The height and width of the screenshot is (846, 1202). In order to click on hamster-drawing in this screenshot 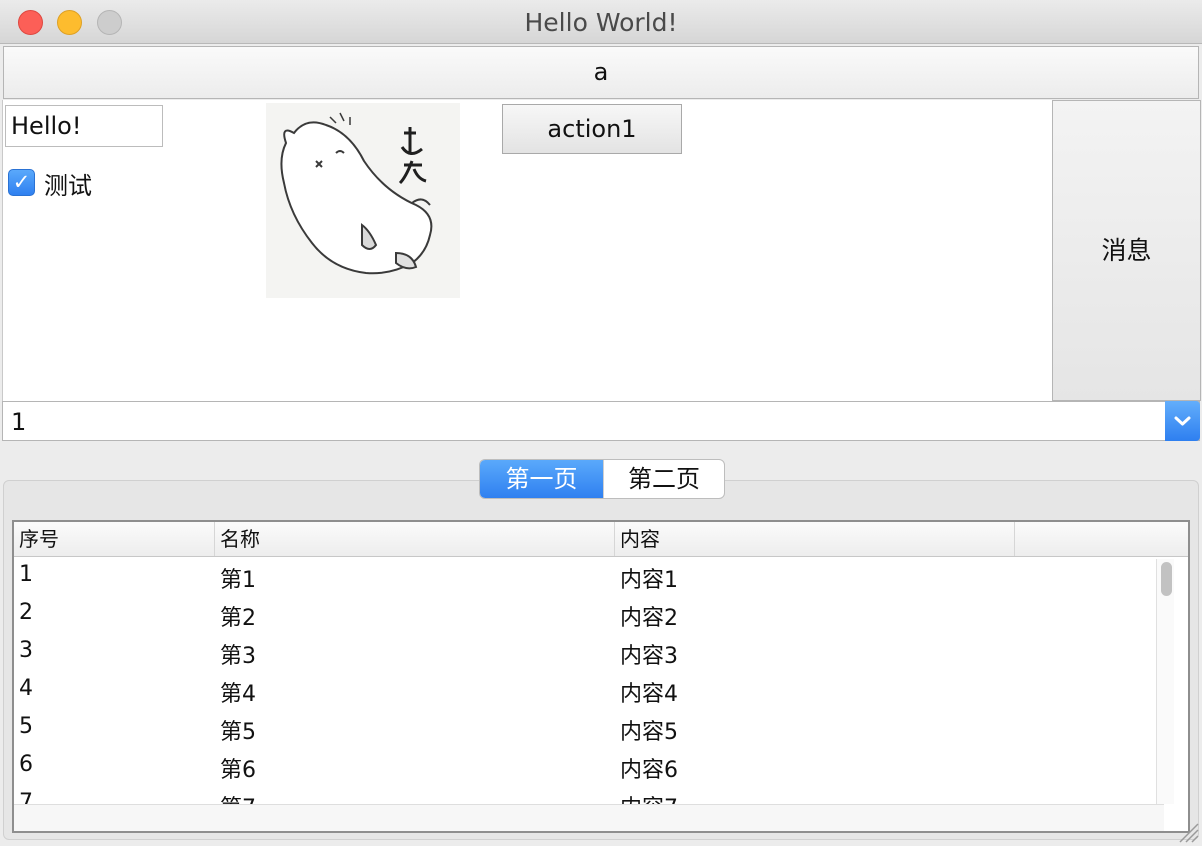, I will do `click(356, 193)`.